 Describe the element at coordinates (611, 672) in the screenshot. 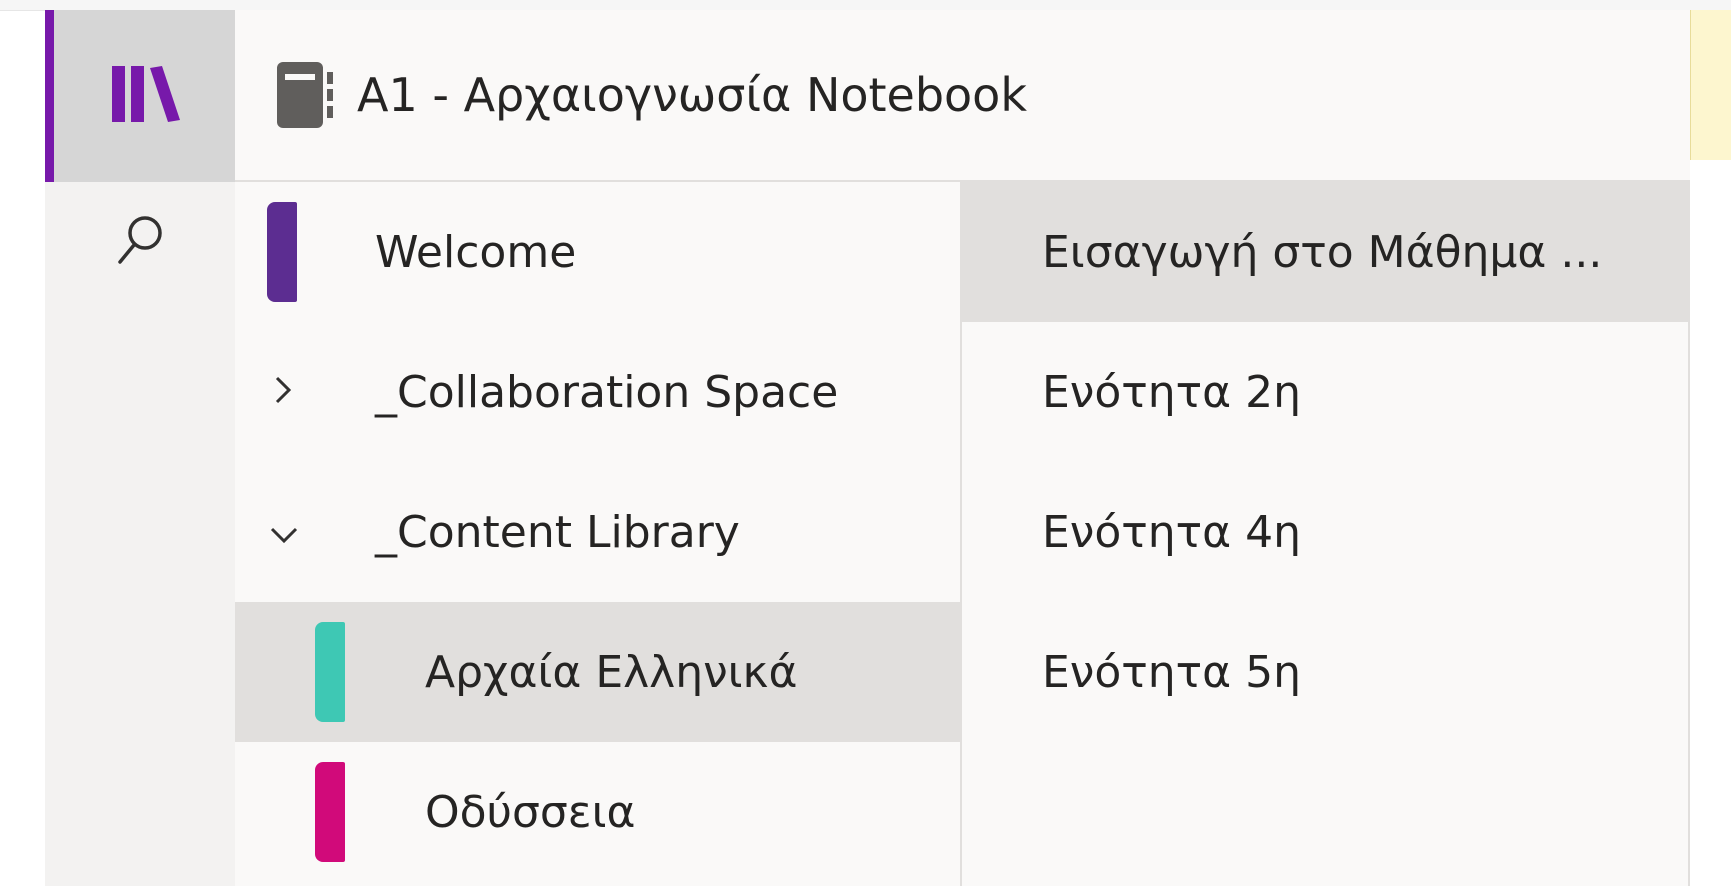

I see `section-label: Αρχαία Ελληνικά` at that location.